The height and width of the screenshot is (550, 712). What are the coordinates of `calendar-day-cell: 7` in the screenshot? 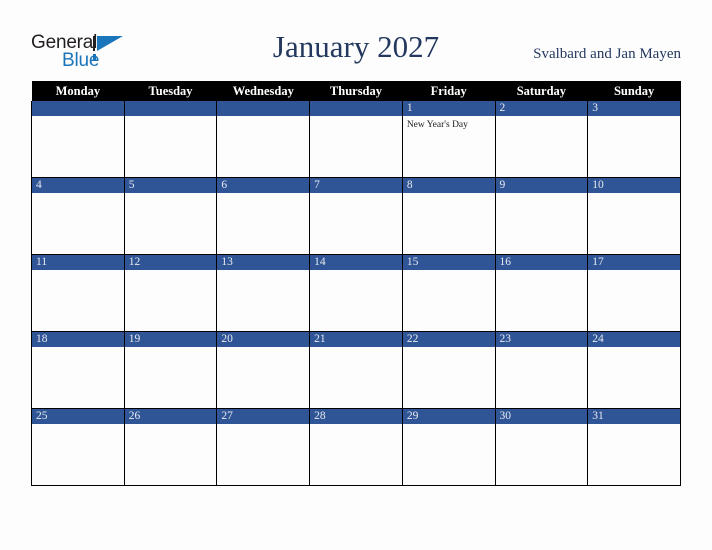 It's located at (356, 216).